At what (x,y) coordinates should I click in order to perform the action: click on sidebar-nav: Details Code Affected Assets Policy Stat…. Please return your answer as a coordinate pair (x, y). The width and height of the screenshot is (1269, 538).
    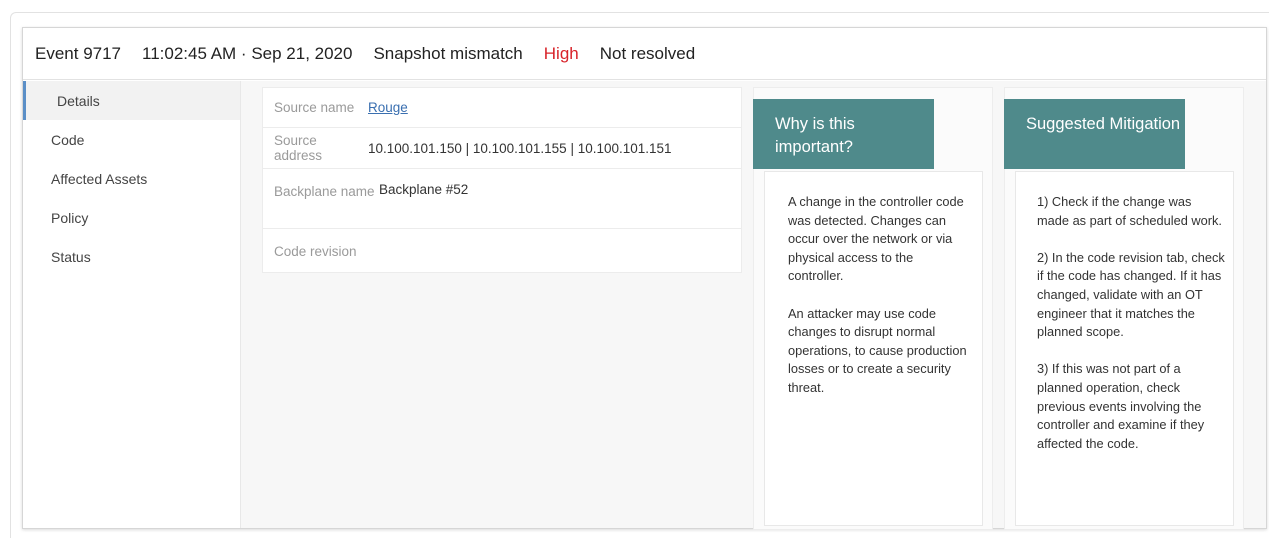
    Looking at the image, I should click on (132, 304).